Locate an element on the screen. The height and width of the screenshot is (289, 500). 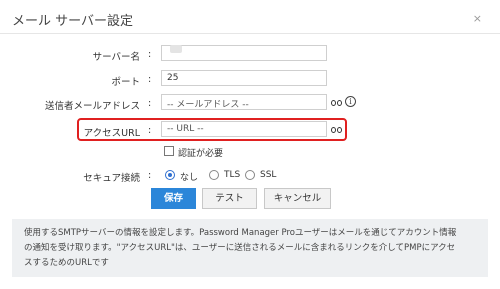
secure-none-radio is located at coordinates (170, 175).